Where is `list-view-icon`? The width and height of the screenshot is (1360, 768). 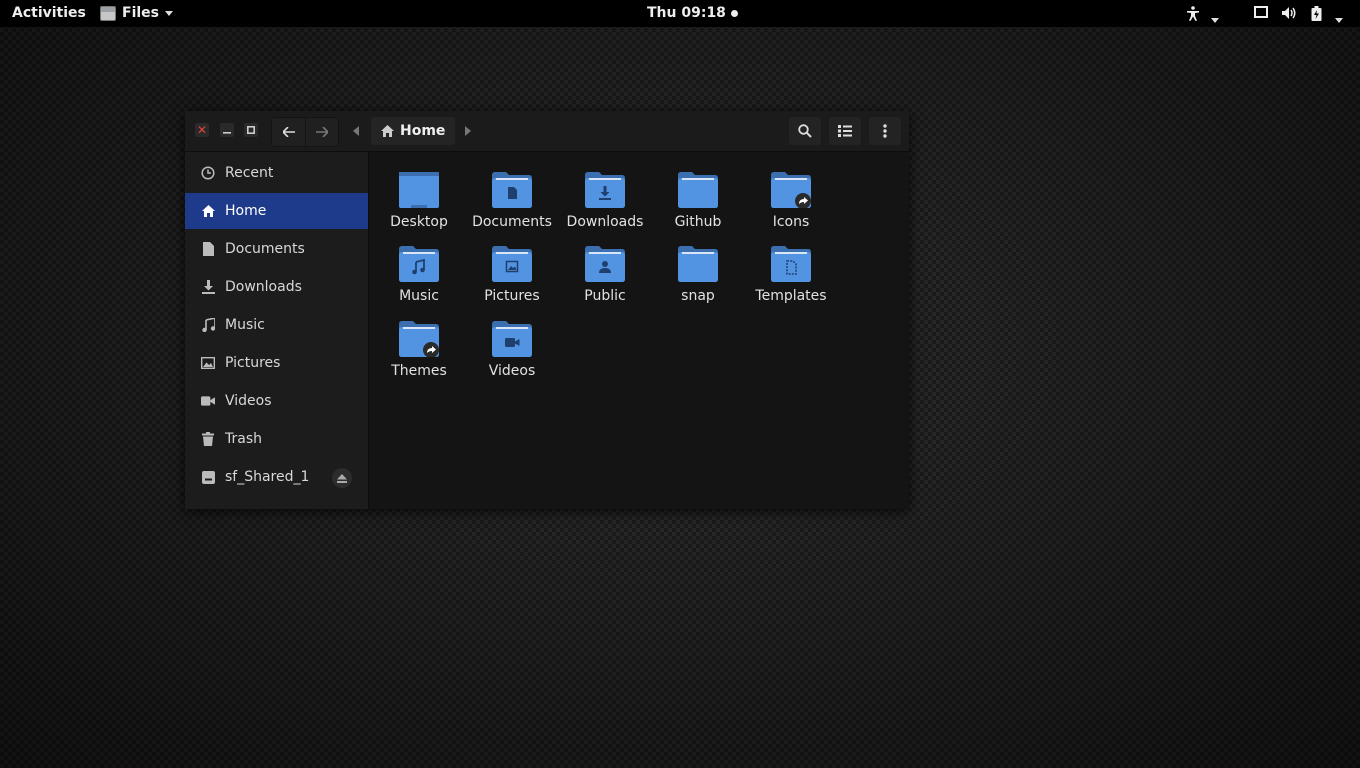
list-view-icon is located at coordinates (845, 131).